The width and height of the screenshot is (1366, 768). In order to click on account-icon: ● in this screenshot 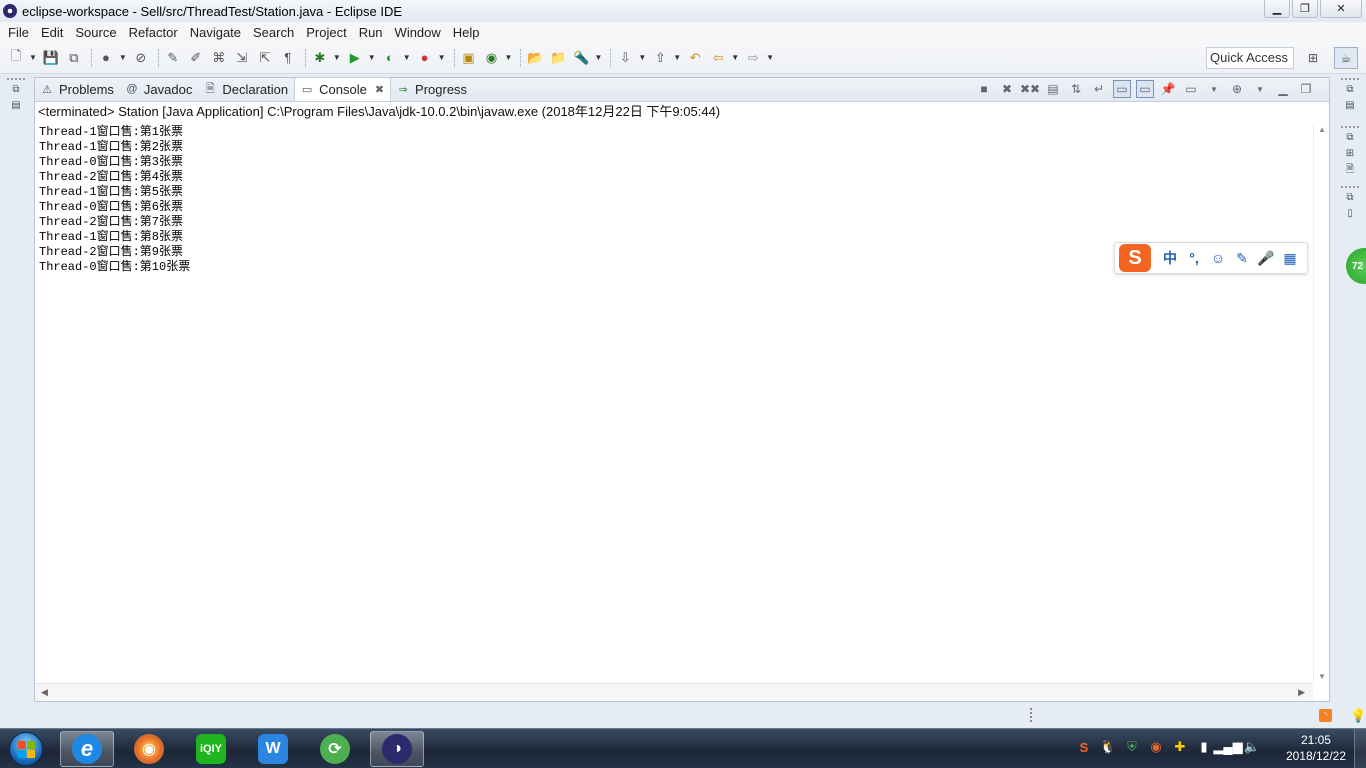, I will do `click(106, 58)`.